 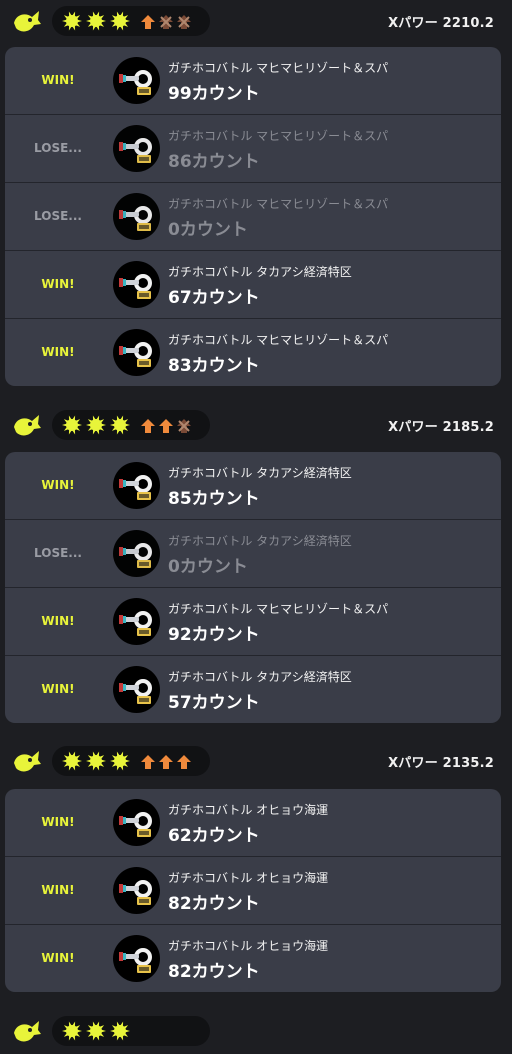 I want to click on group-header: Xパワー 2135.2, so click(x=256, y=762).